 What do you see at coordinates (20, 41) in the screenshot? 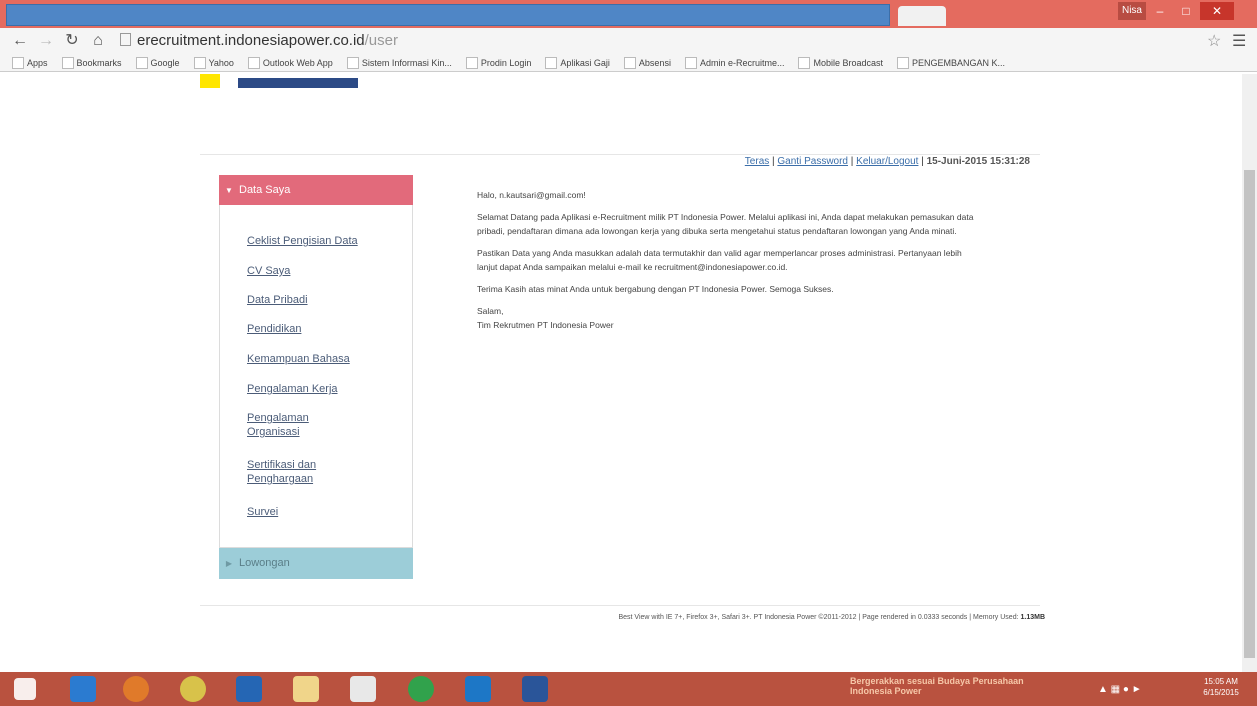
I see `back-icon: ←` at bounding box center [20, 41].